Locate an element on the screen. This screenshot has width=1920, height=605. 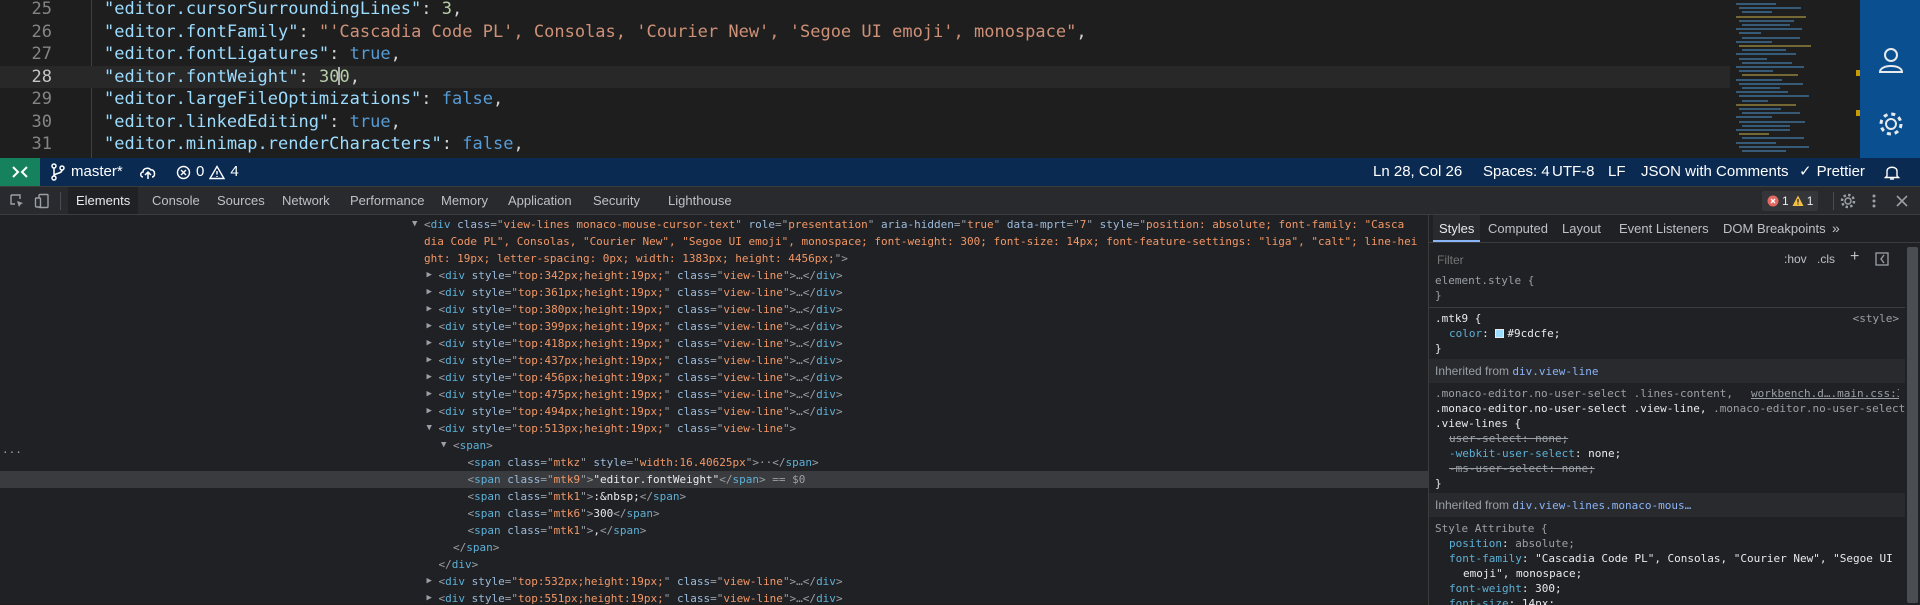
problems-indicator: 0 4 is located at coordinates (207, 172).